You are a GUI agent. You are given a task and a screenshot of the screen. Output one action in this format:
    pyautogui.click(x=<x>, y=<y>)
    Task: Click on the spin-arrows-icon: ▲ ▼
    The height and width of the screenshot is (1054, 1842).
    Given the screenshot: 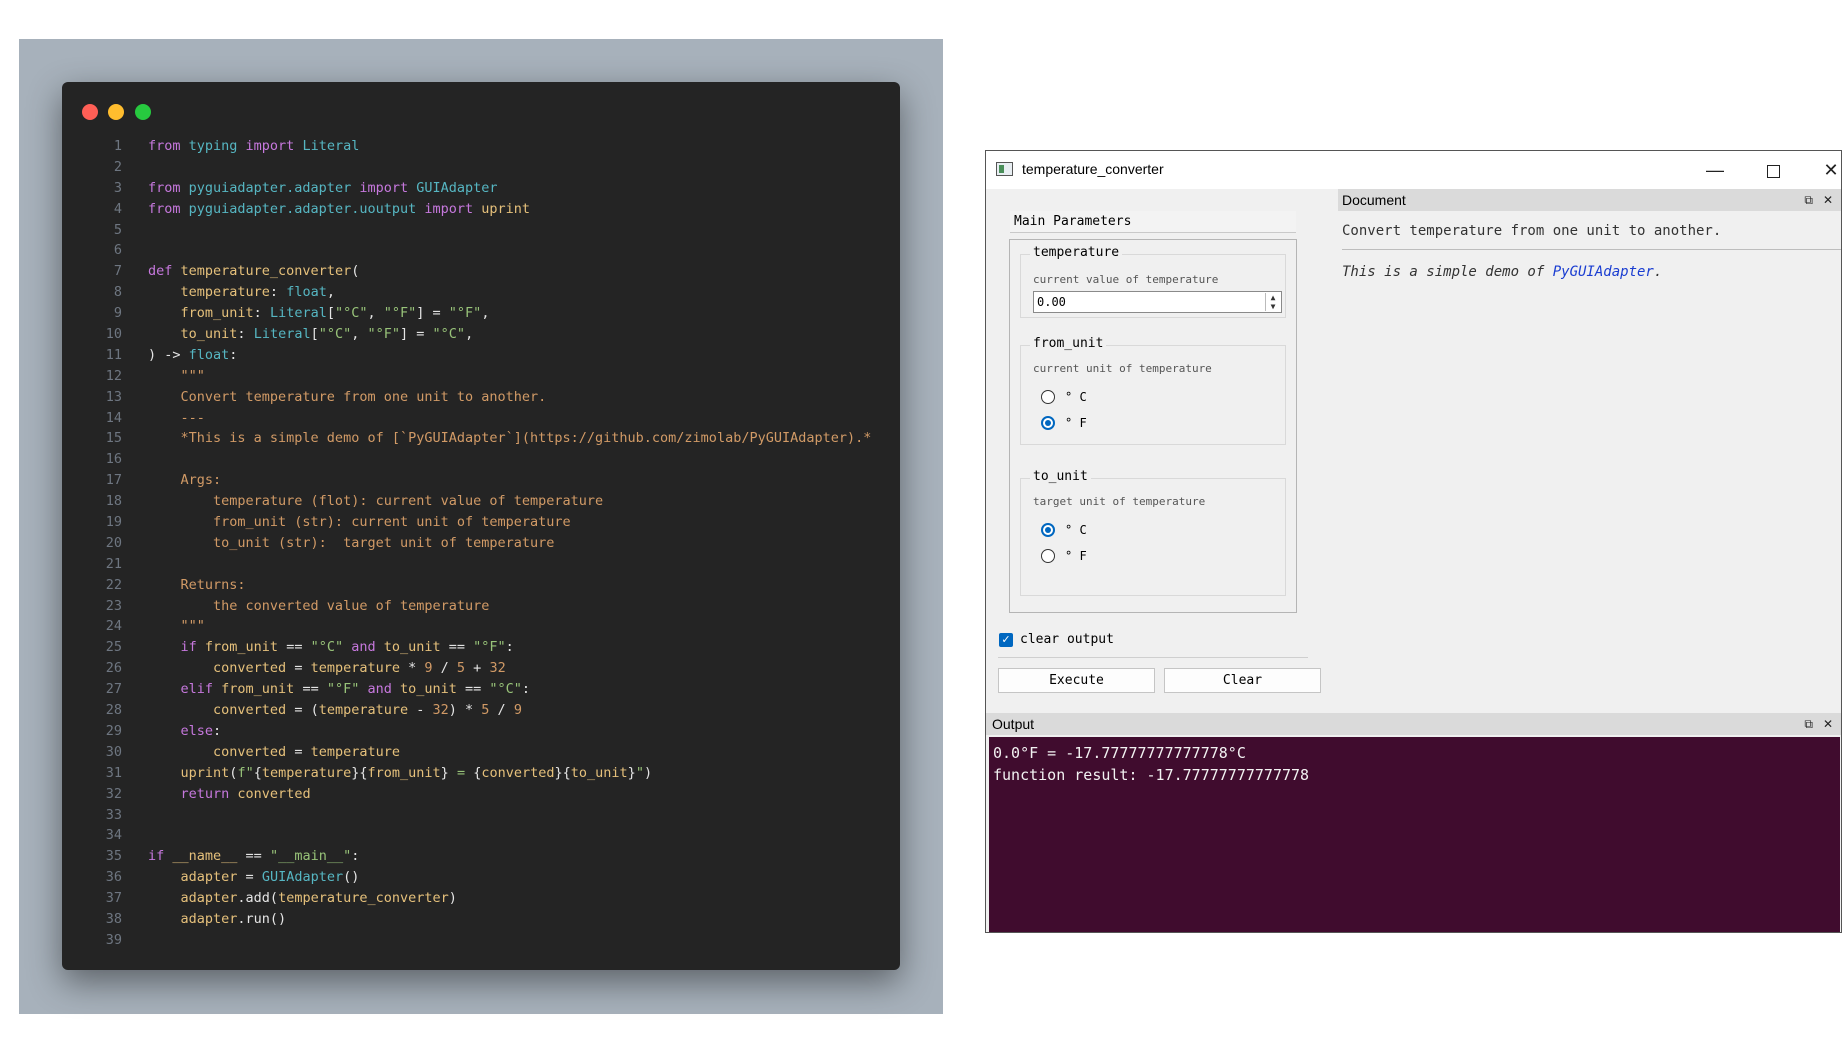 What is the action you would take?
    pyautogui.click(x=1272, y=302)
    